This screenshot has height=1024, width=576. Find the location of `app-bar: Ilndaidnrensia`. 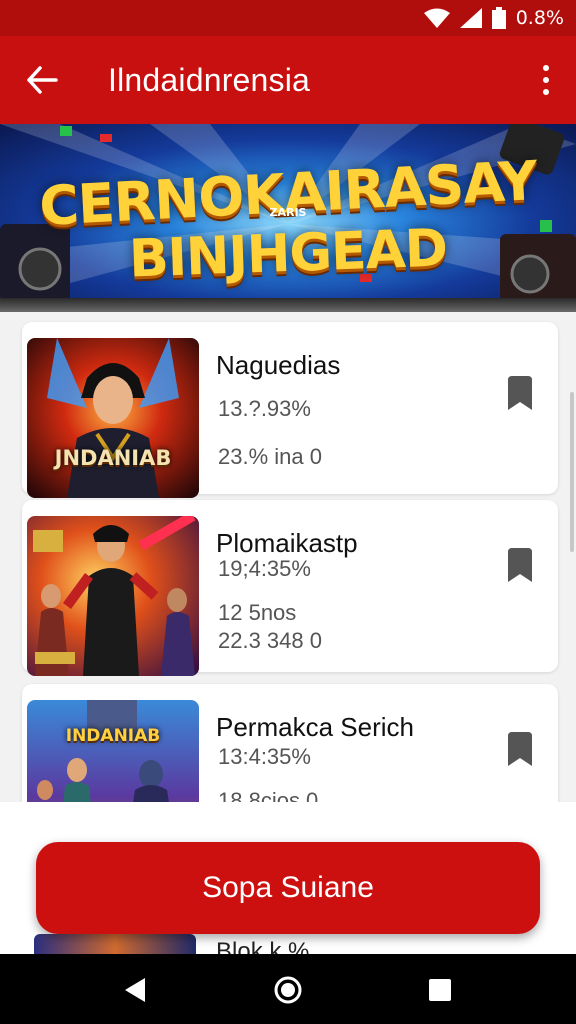

app-bar: Ilndaidnrensia is located at coordinates (288, 80).